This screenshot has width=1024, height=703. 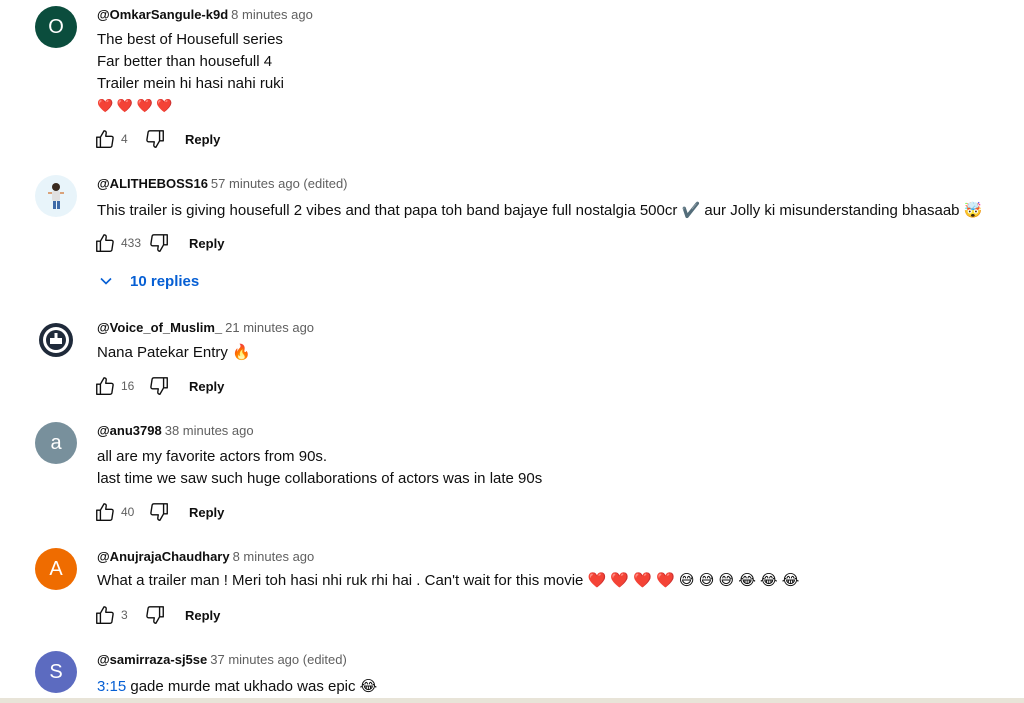 What do you see at coordinates (237, 686) in the screenshot?
I see `comment-text: 3:15 gade murde mat ukhado was epic 😂` at bounding box center [237, 686].